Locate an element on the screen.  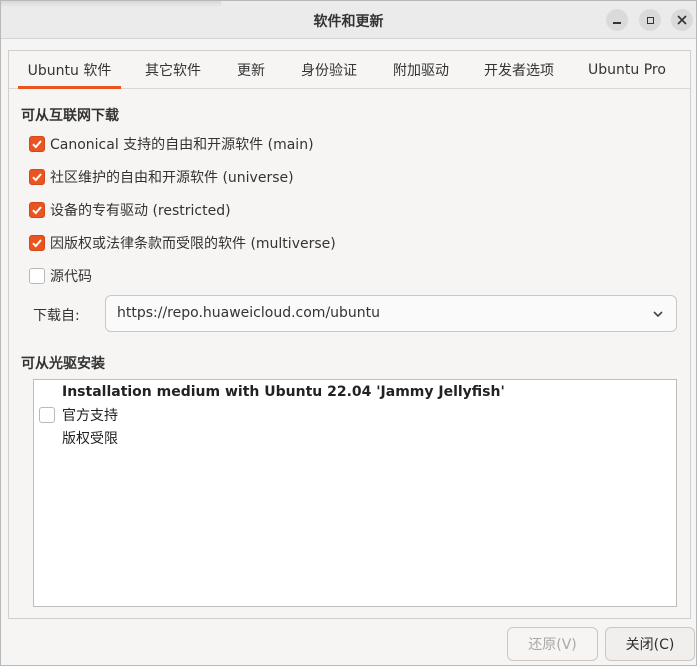
tab-authentication: 身份验证 is located at coordinates (329, 69).